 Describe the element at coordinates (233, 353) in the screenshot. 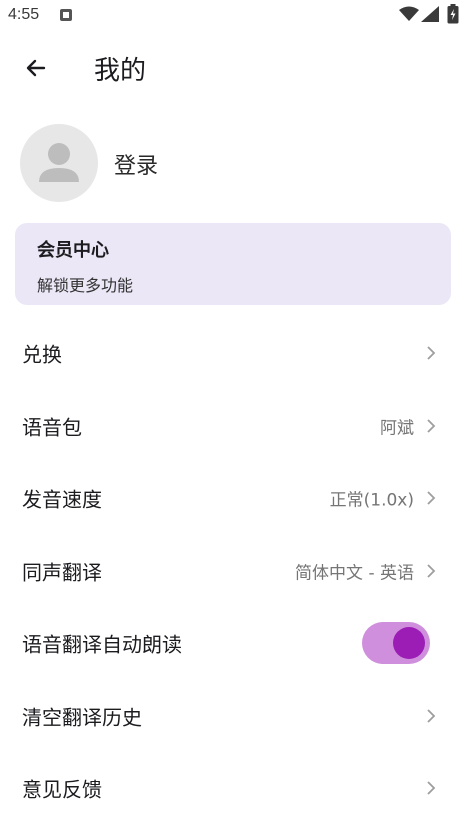

I see `menu-item-redeem: 兑换` at that location.